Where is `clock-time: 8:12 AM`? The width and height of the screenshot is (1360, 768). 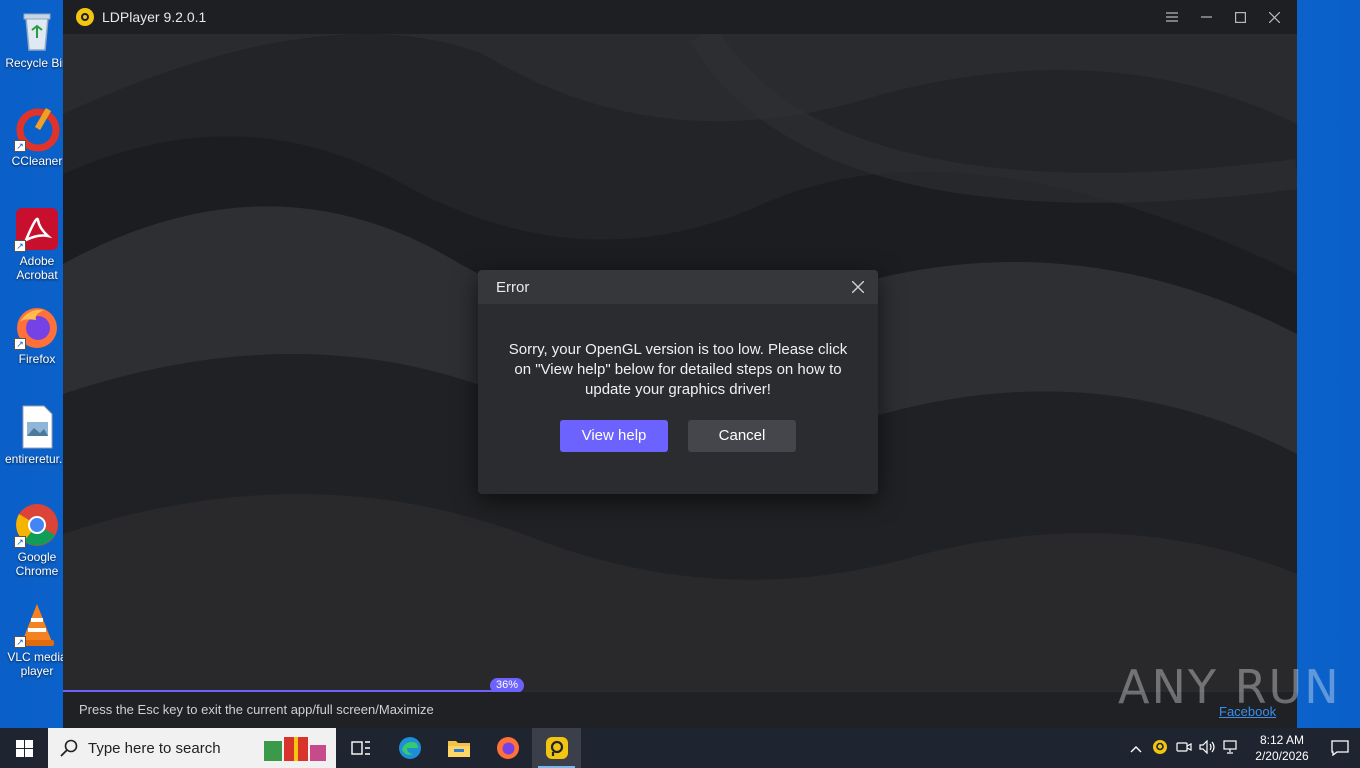 clock-time: 8:12 AM is located at coordinates (1282, 740).